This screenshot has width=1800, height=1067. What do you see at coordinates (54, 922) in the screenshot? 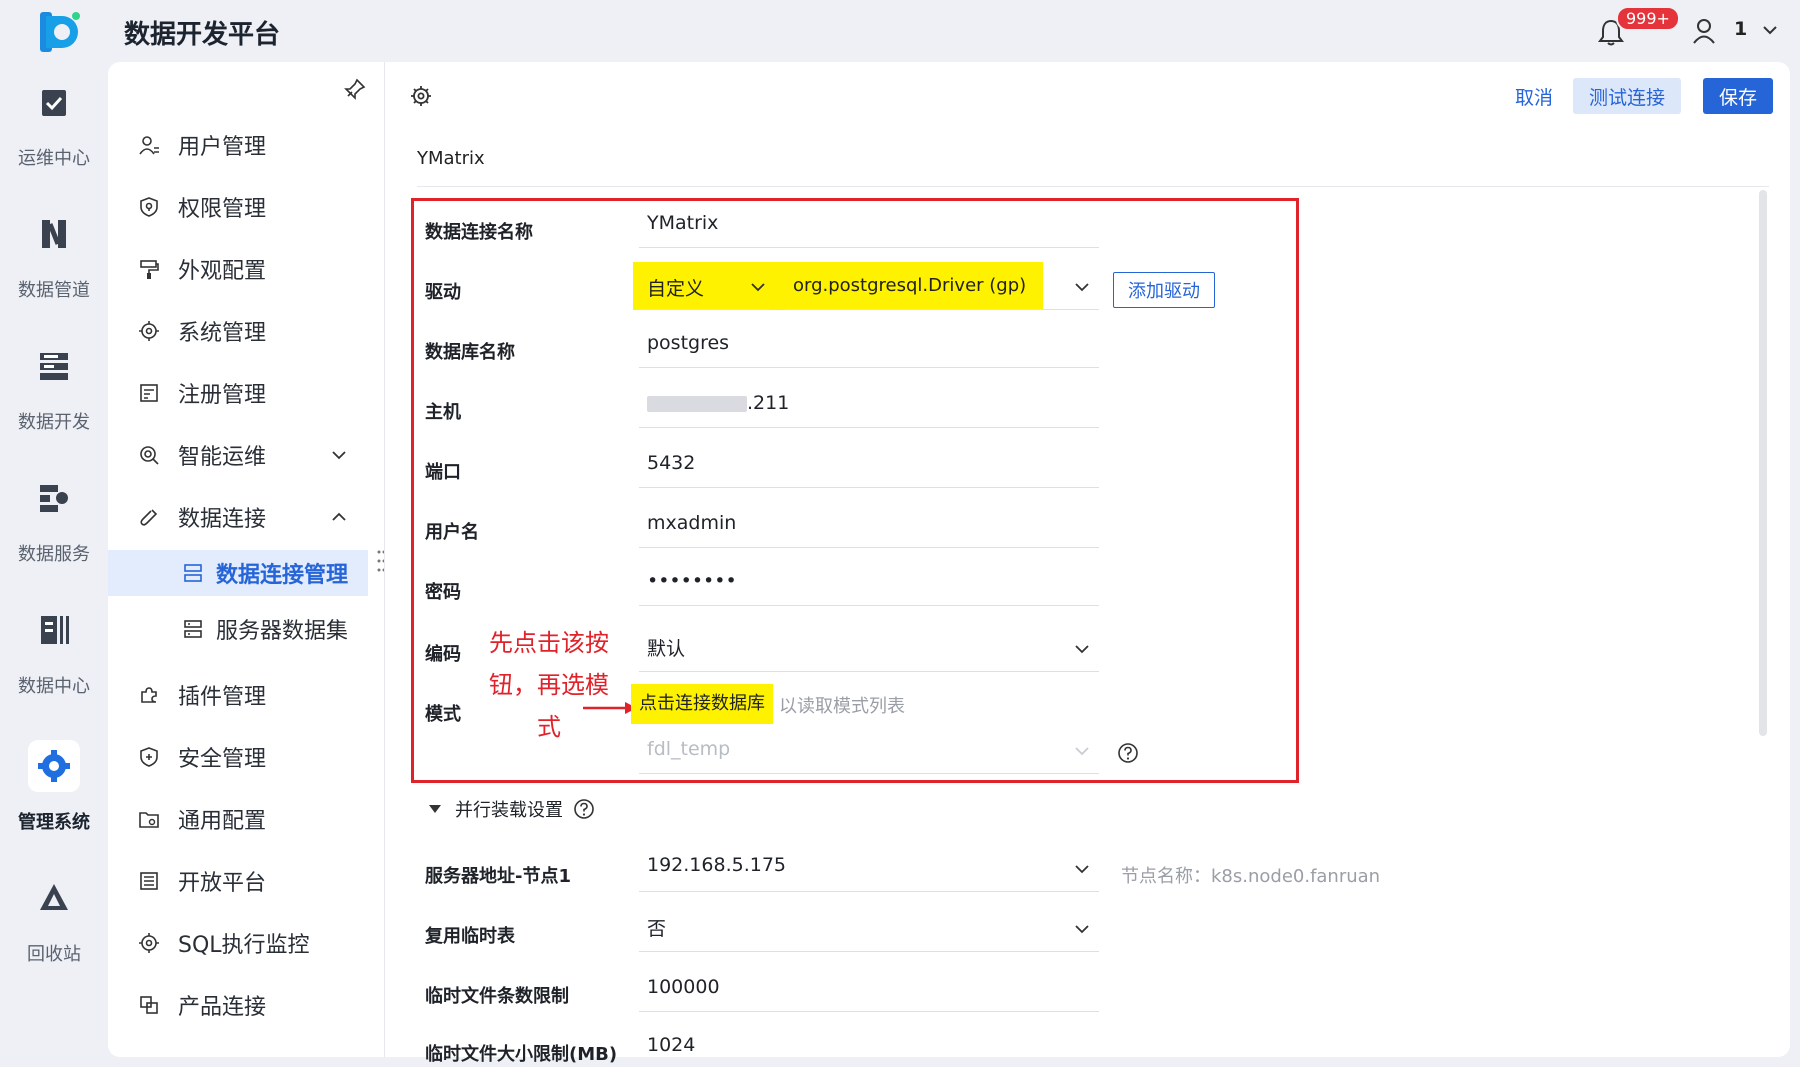
I see `rail-item-recycle: 回收站` at bounding box center [54, 922].